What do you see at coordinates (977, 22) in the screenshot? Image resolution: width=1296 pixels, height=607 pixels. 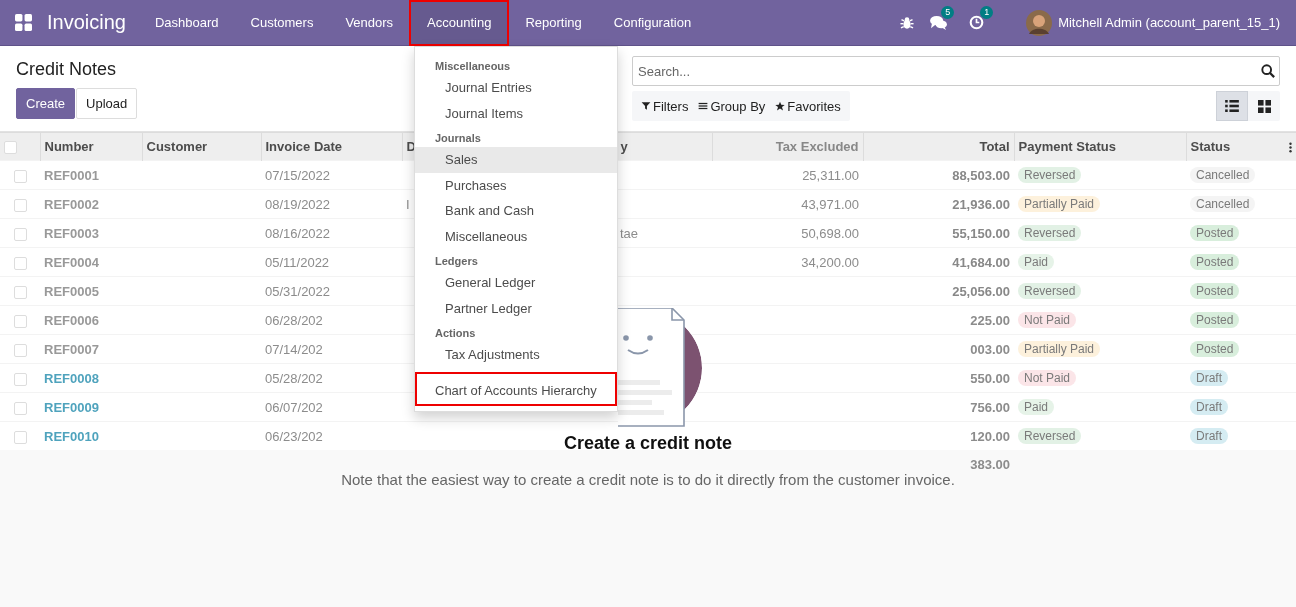 I see `clock-icon` at bounding box center [977, 22].